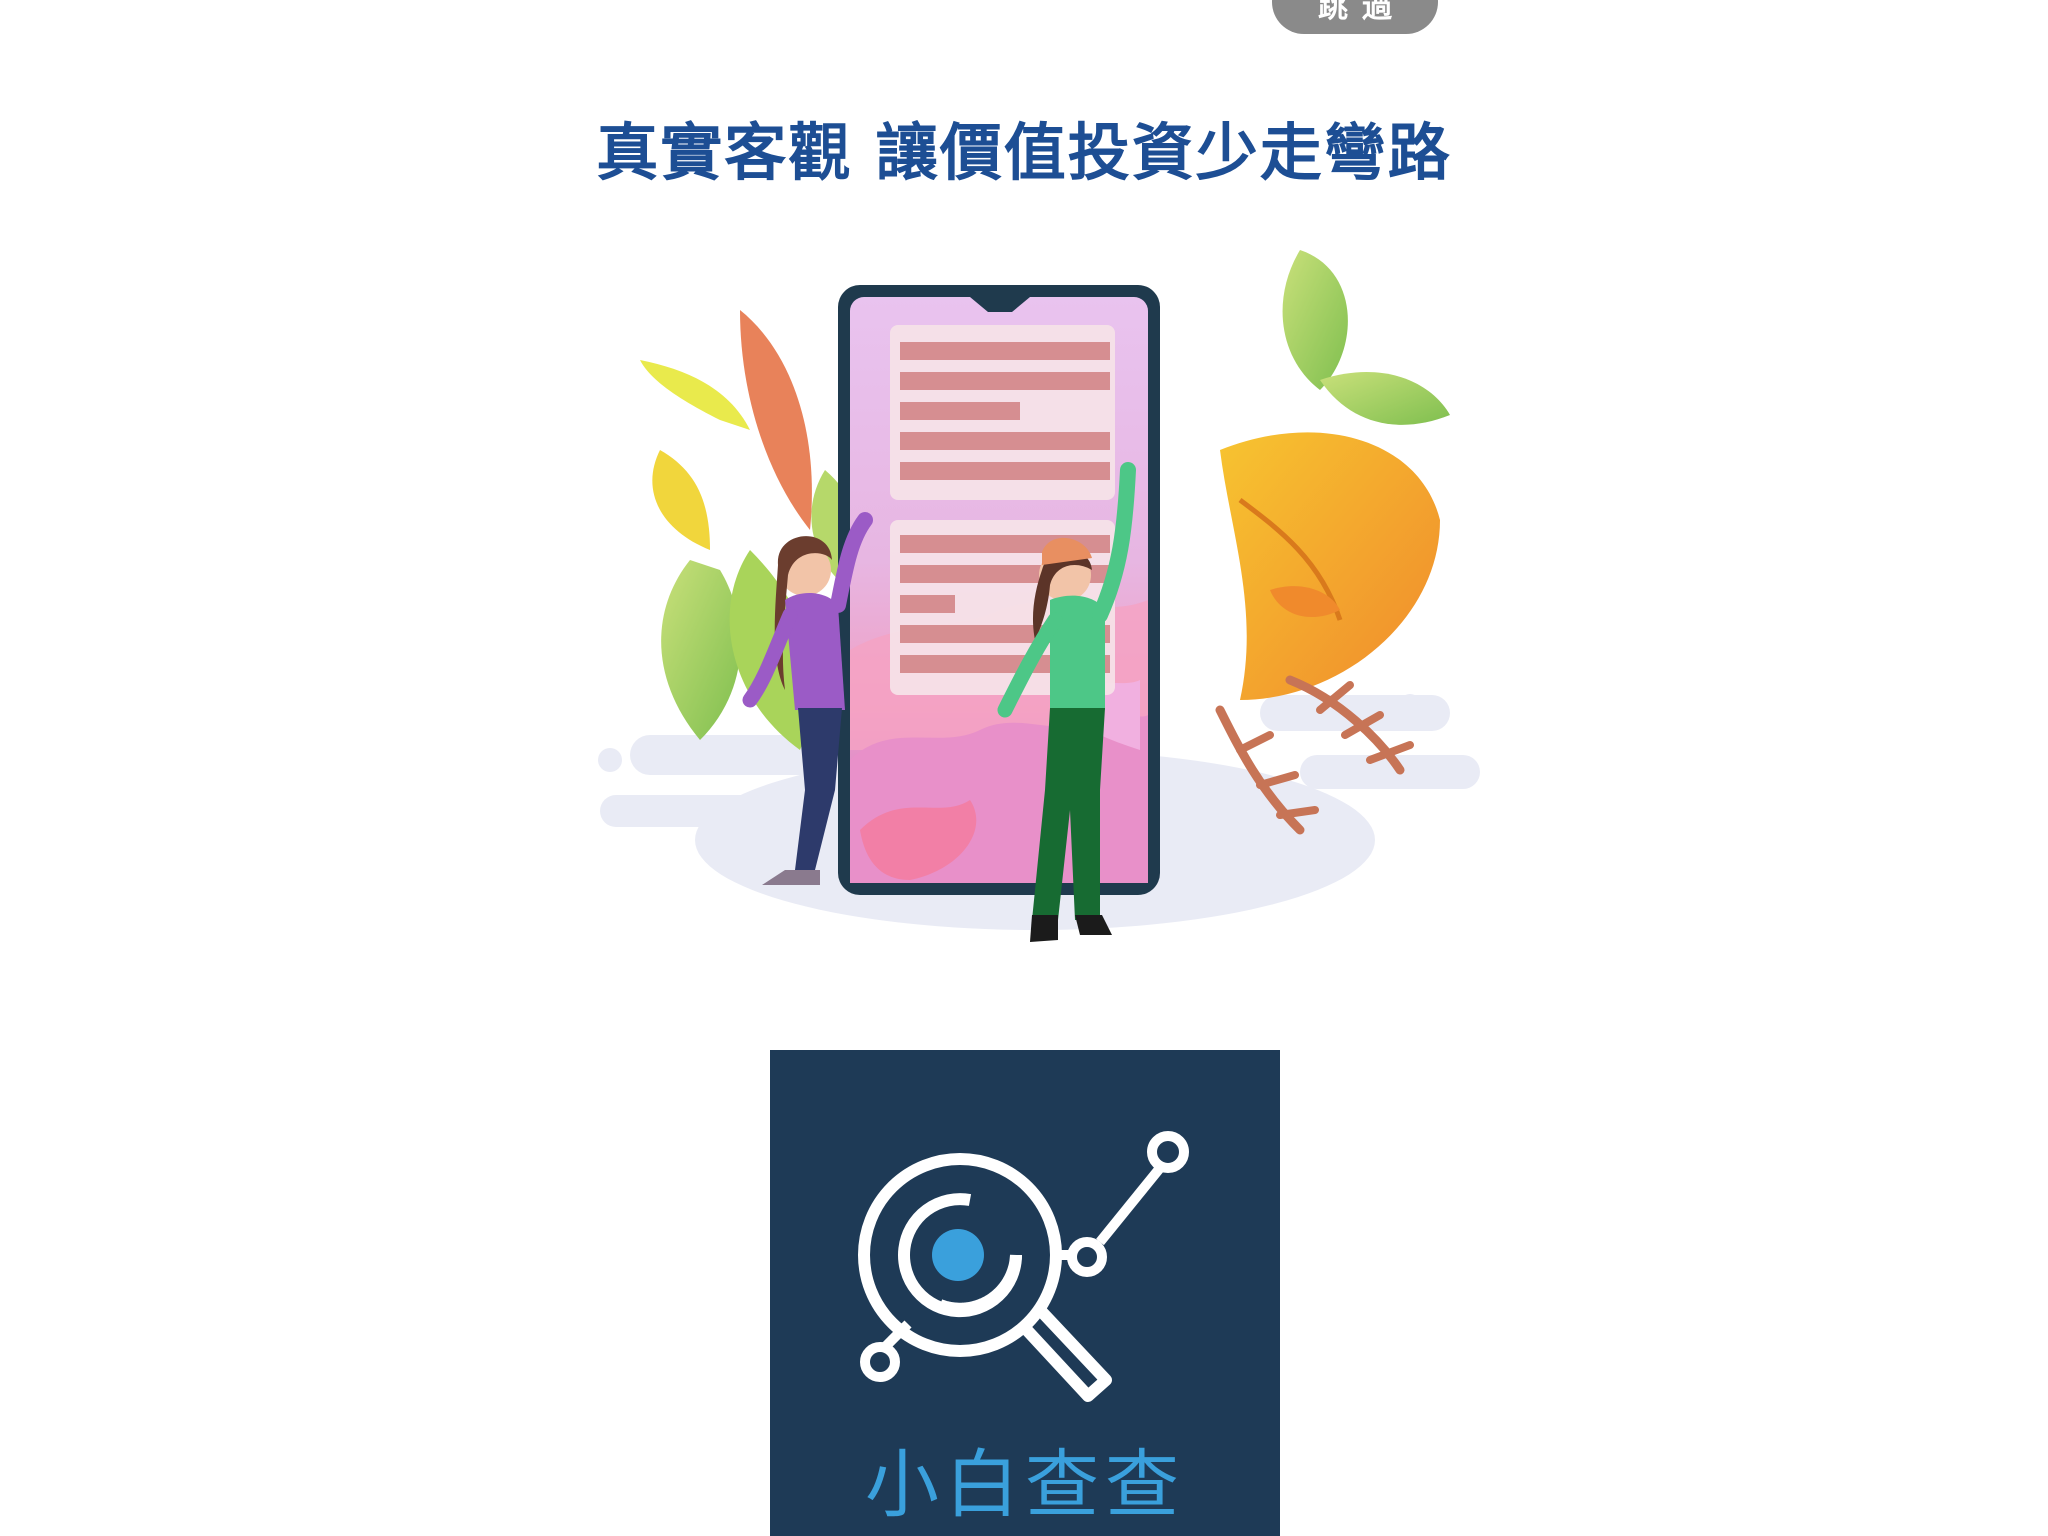 Image resolution: width=2048 pixels, height=1536 pixels. I want to click on skip-button: 跳過, so click(1355, 17).